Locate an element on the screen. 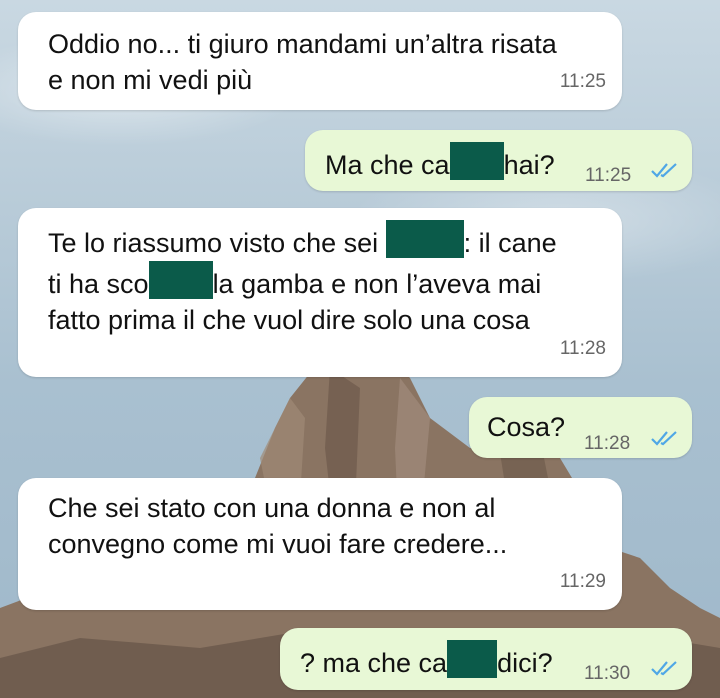 Image resolution: width=720 pixels, height=698 pixels. message-text-line: Che sei stato con una donna e non al is located at coordinates (272, 508).